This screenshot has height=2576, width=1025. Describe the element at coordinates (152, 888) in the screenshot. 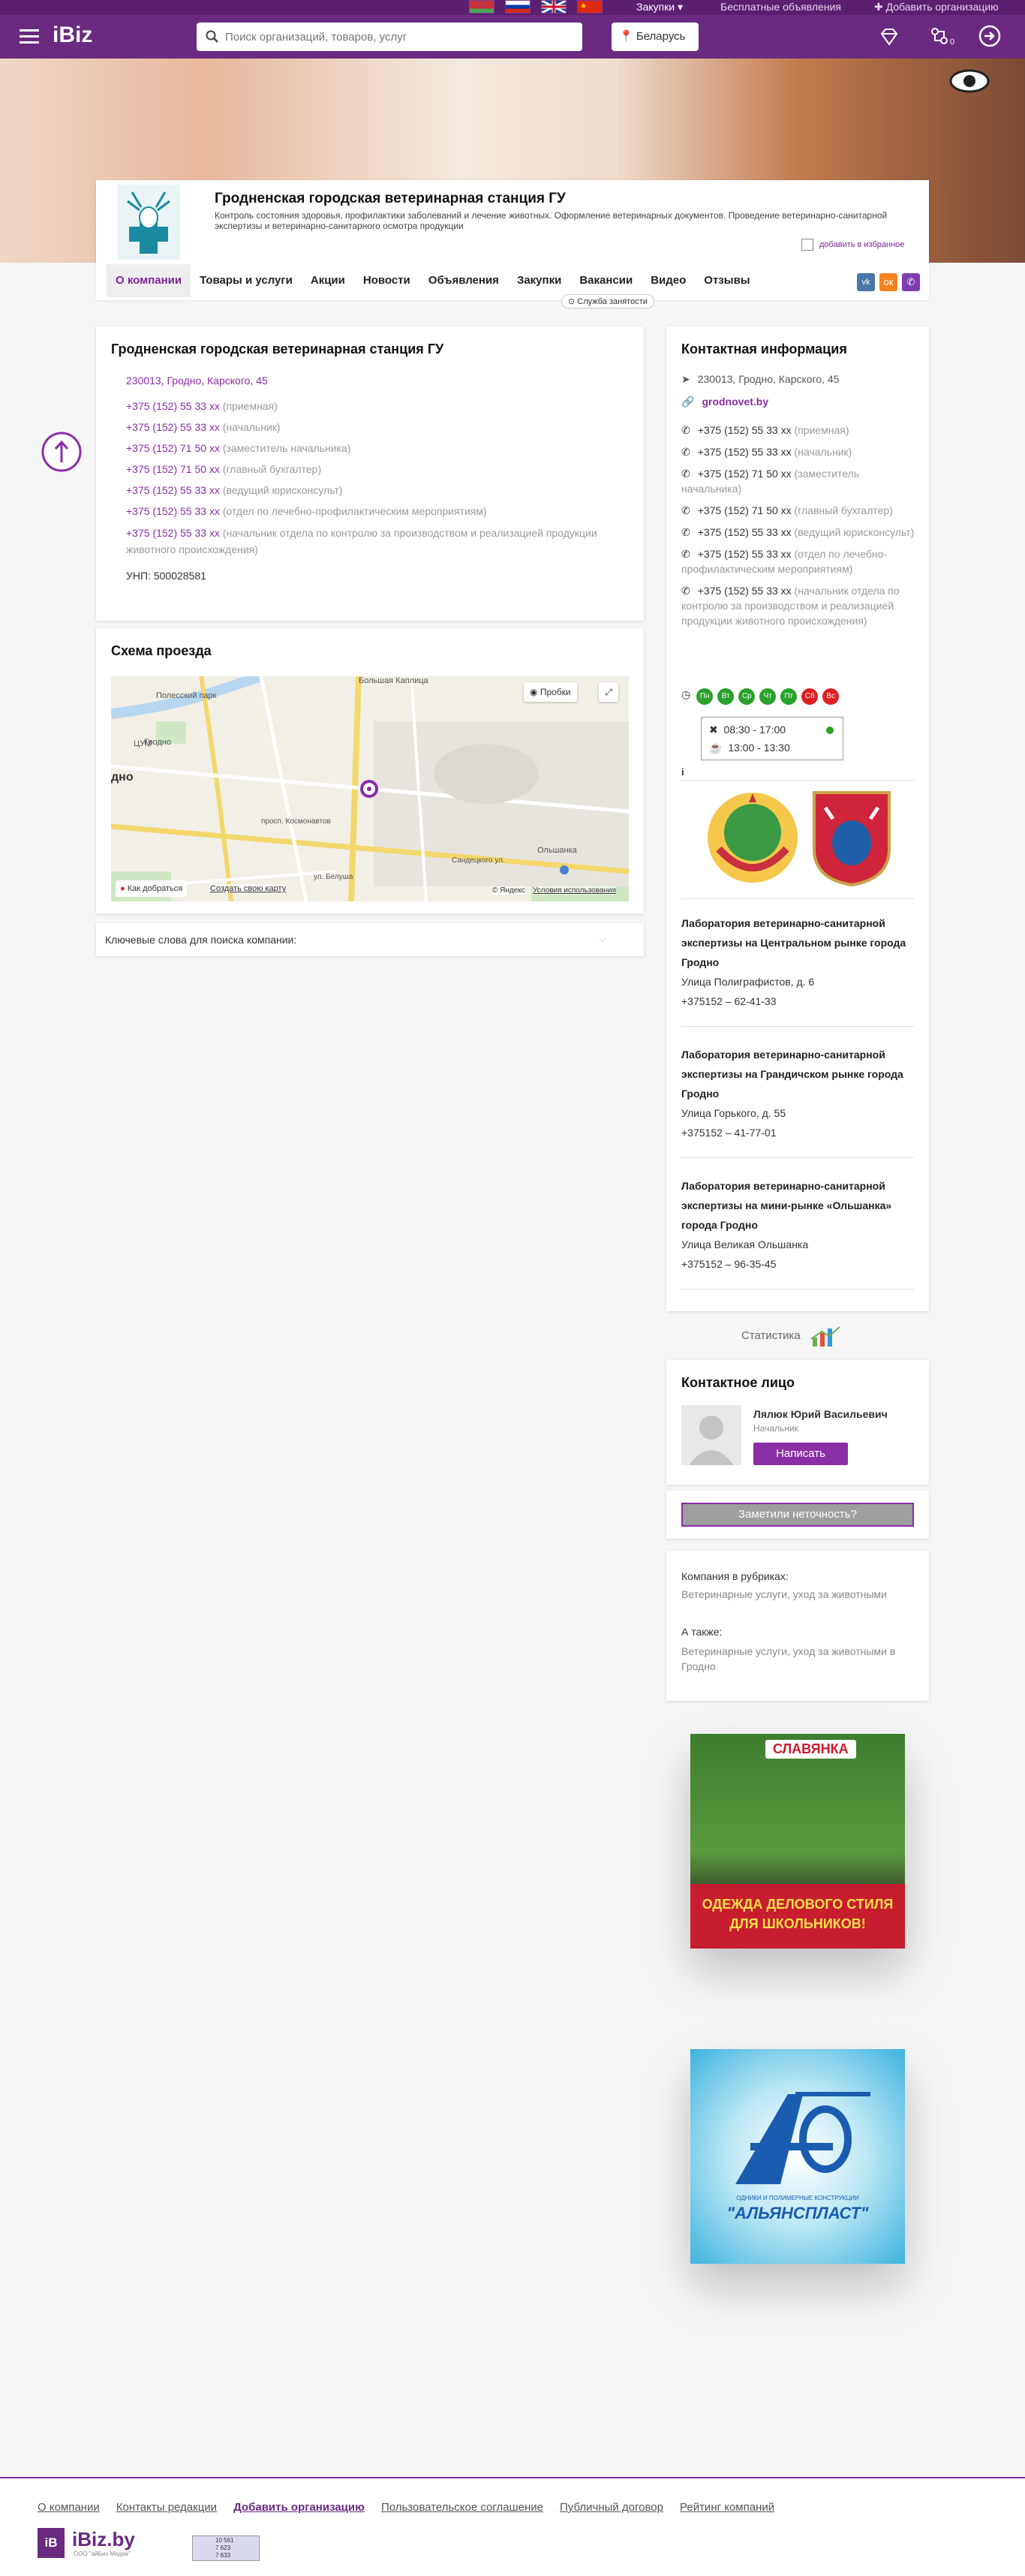

I see `route-button: ● Как добраться` at that location.